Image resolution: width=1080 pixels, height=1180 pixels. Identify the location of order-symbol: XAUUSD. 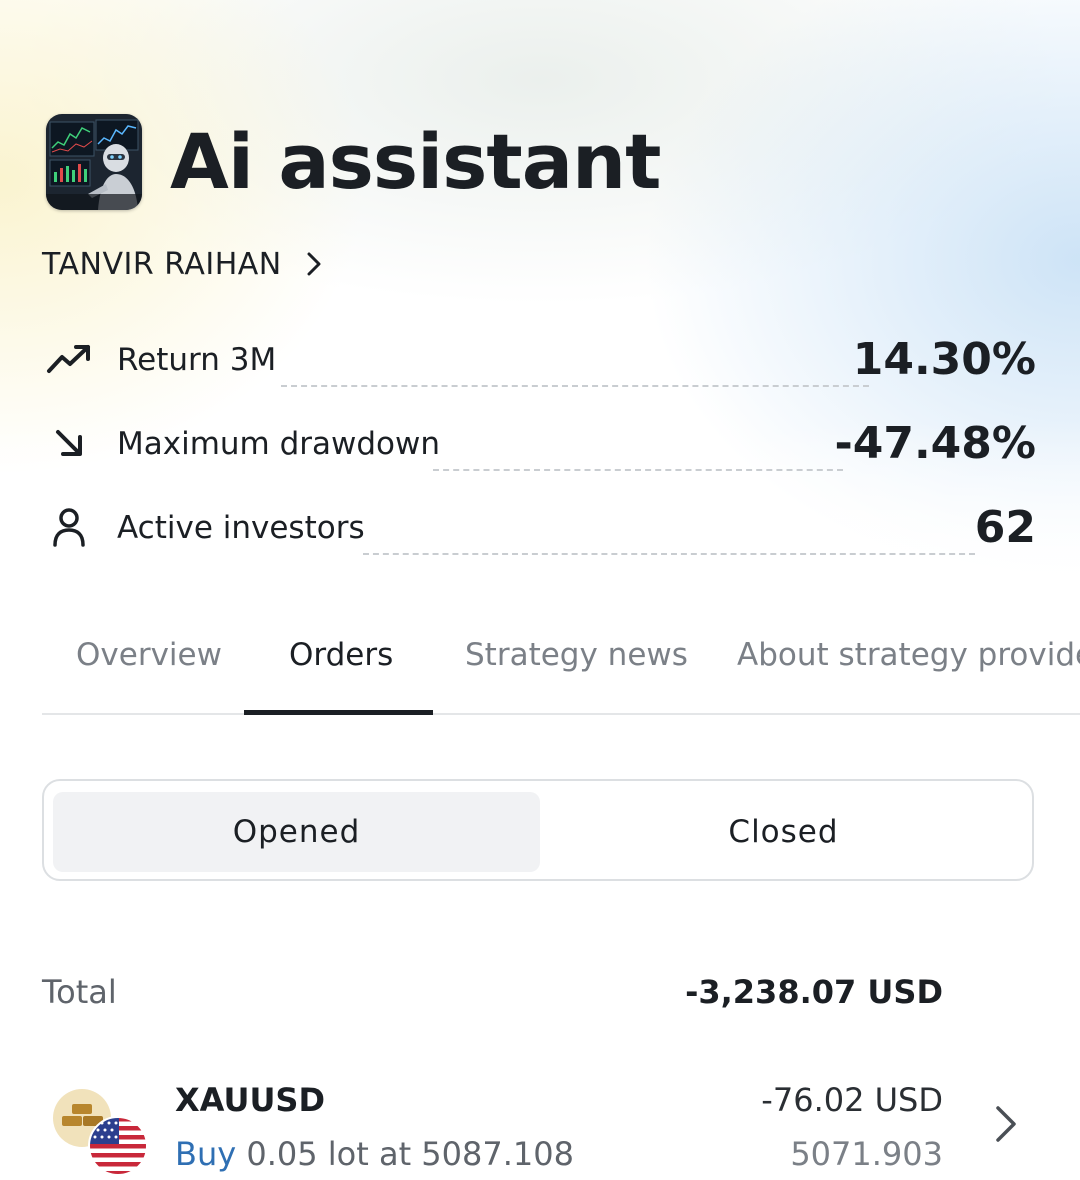
(250, 1100).